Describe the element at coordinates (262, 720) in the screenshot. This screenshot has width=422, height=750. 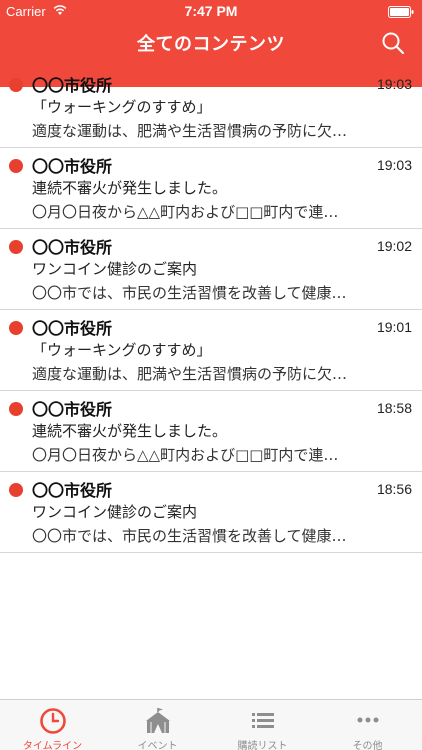
I see `list-icon` at that location.